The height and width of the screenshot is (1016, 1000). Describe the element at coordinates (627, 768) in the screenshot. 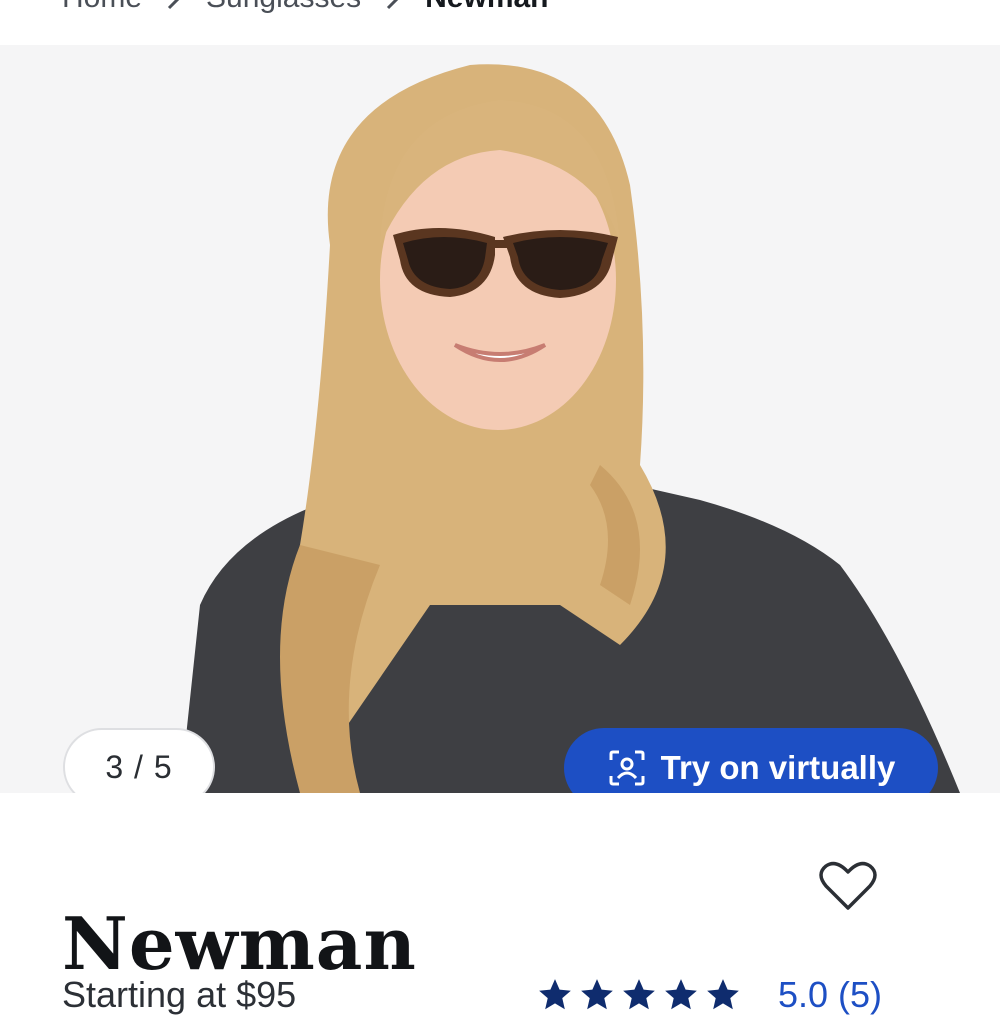

I see `face-scan-icon` at that location.